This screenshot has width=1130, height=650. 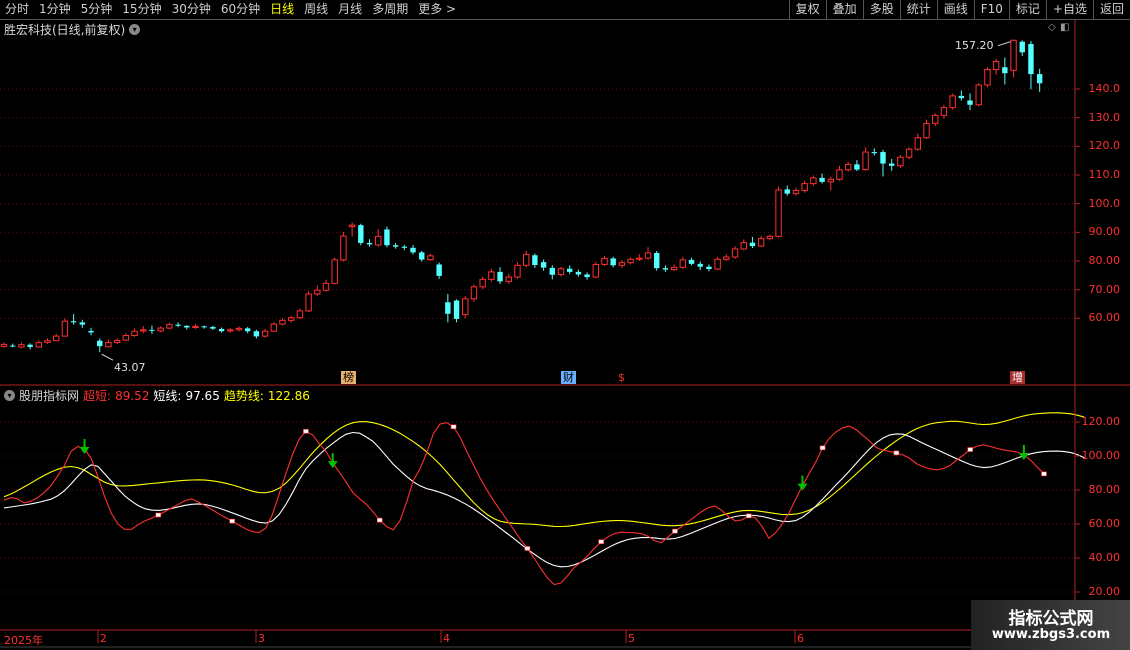 What do you see at coordinates (1051, 634) in the screenshot?
I see `watermark-url: www.zbgs3.com` at bounding box center [1051, 634].